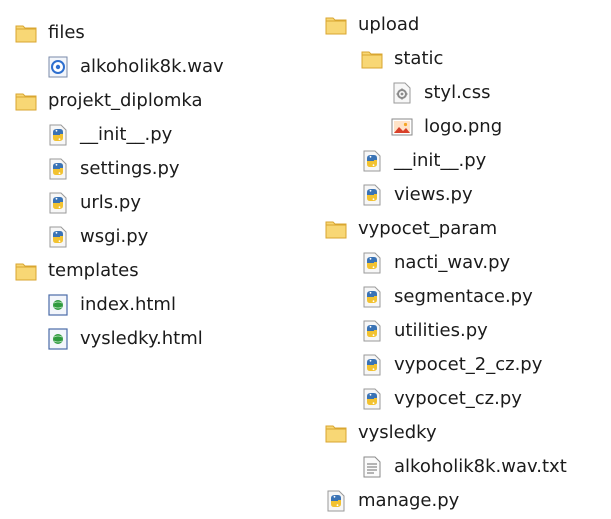 This screenshot has height=519, width=611. I want to click on item-label: projekt_diplomka, so click(125, 100).